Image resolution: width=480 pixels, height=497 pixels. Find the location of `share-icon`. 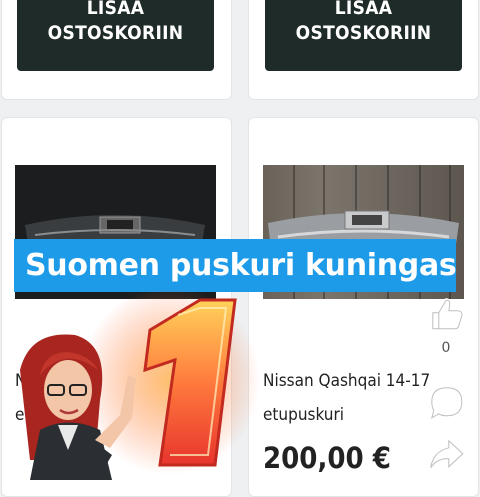

share-icon is located at coordinates (446, 454).